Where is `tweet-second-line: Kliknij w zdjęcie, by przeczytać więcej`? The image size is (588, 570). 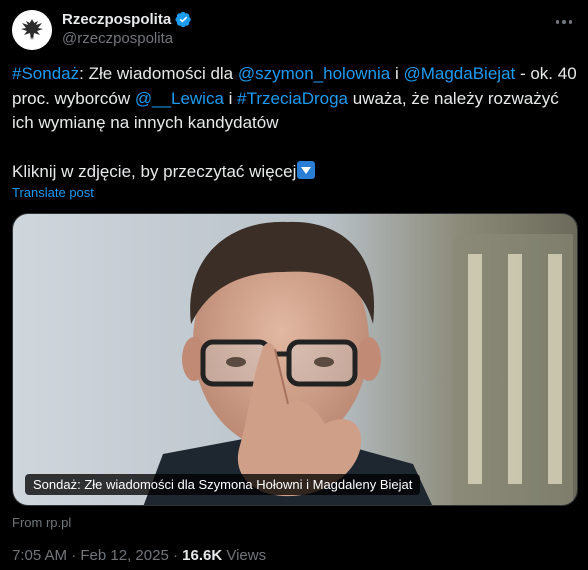 tweet-second-line: Kliknij w zdjęcie, by przeczytać więcej is located at coordinates (295, 172).